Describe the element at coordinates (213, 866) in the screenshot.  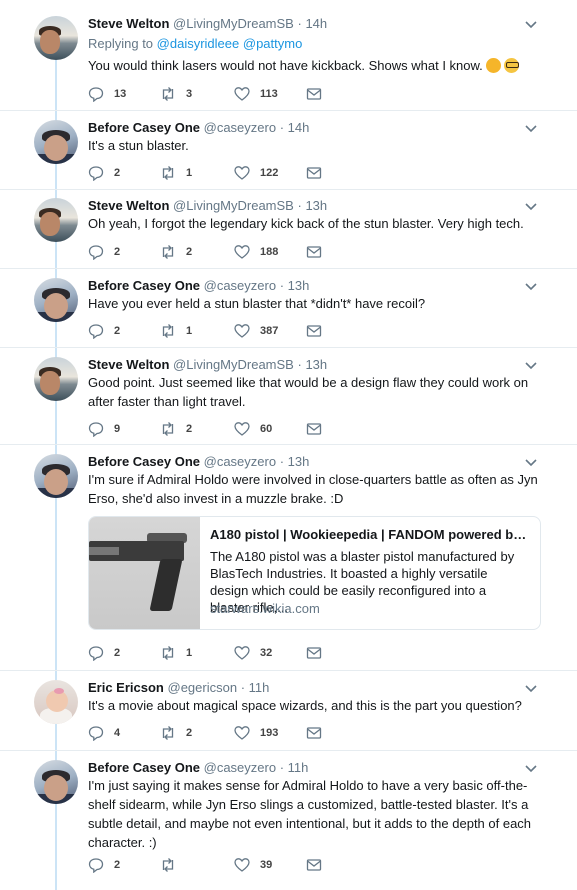
I see `tweet-actions: 2 39` at that location.